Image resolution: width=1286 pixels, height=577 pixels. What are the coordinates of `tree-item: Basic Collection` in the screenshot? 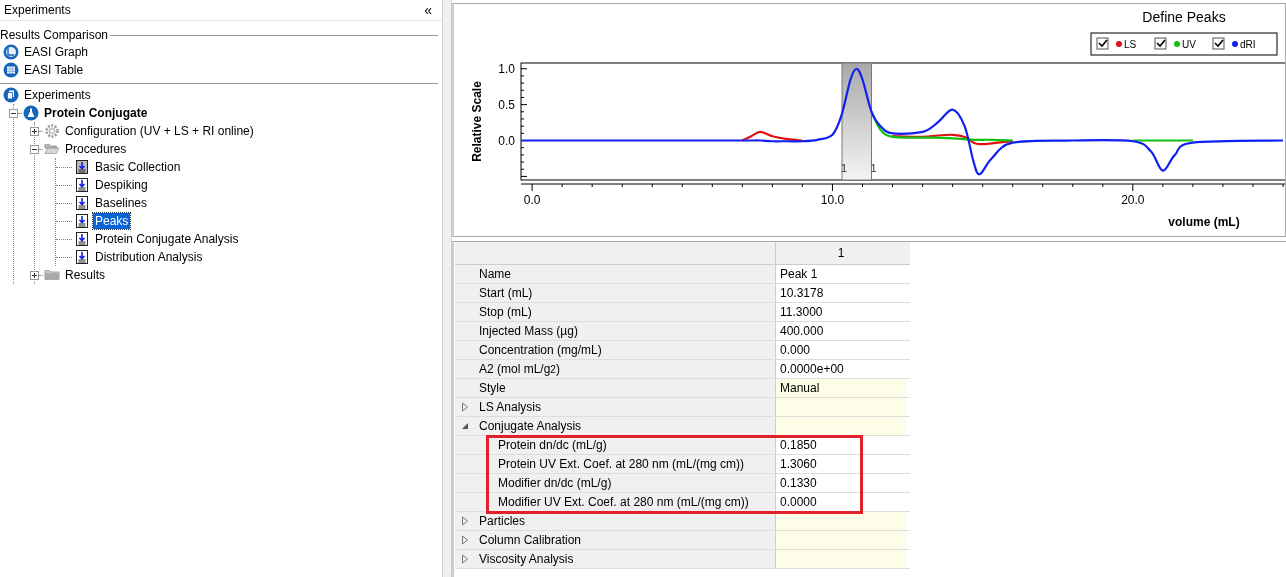 It's located at (138, 167).